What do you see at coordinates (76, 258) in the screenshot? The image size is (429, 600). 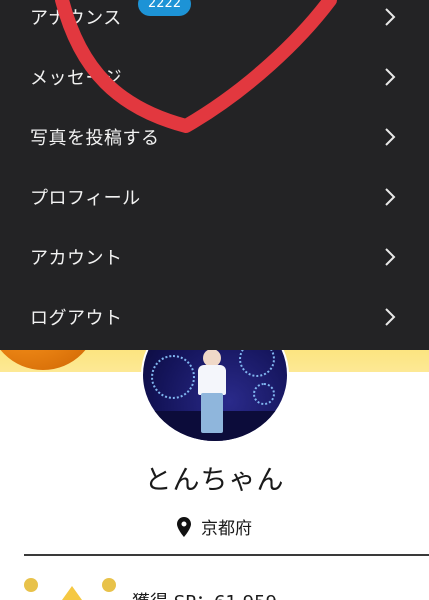 I see `menu-item-label: アカウント` at bounding box center [76, 258].